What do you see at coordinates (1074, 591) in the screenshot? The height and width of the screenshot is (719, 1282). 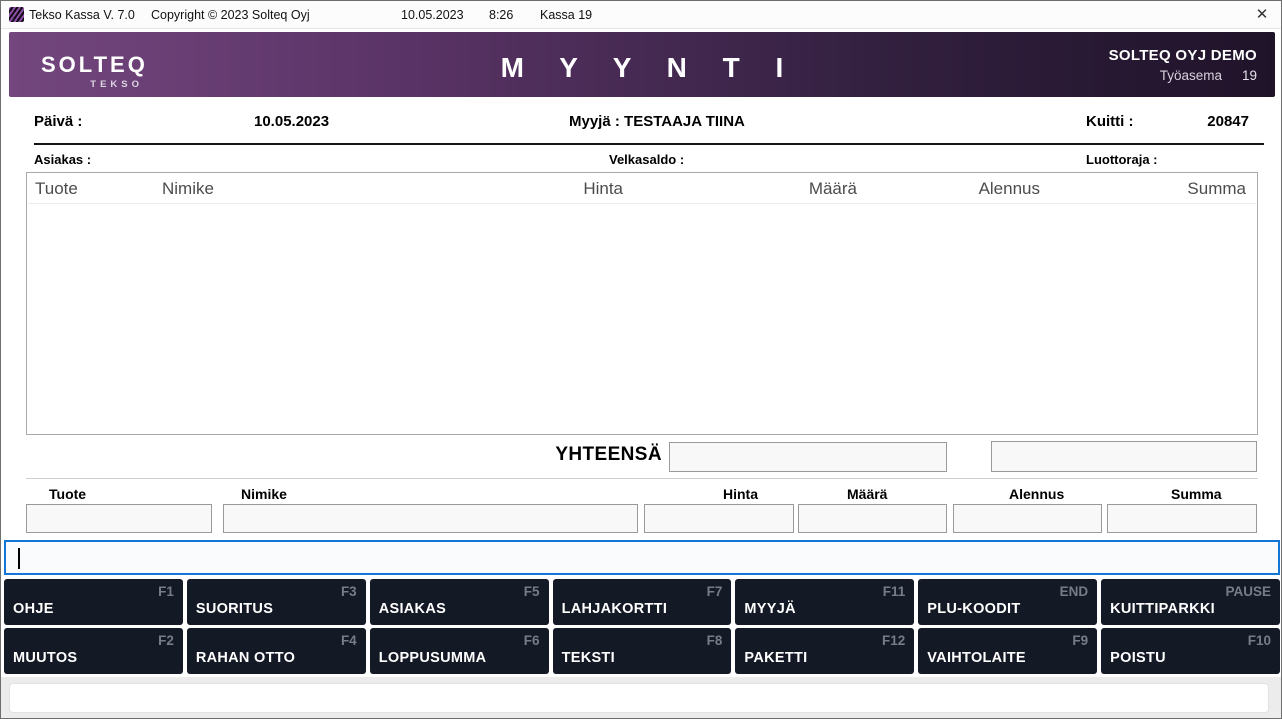 I see `button-key: END` at bounding box center [1074, 591].